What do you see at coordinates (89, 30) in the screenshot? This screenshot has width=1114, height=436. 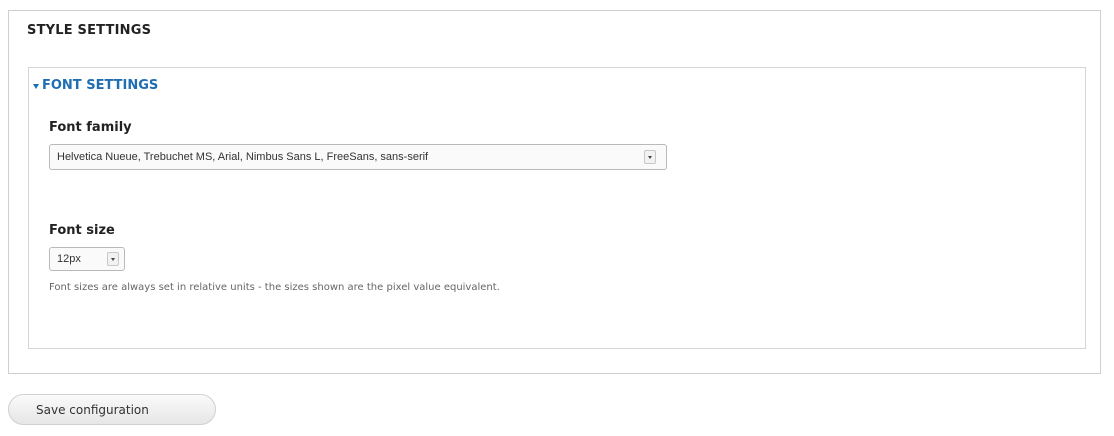 I see `style-settings-title: STYLE SETTINGS` at bounding box center [89, 30].